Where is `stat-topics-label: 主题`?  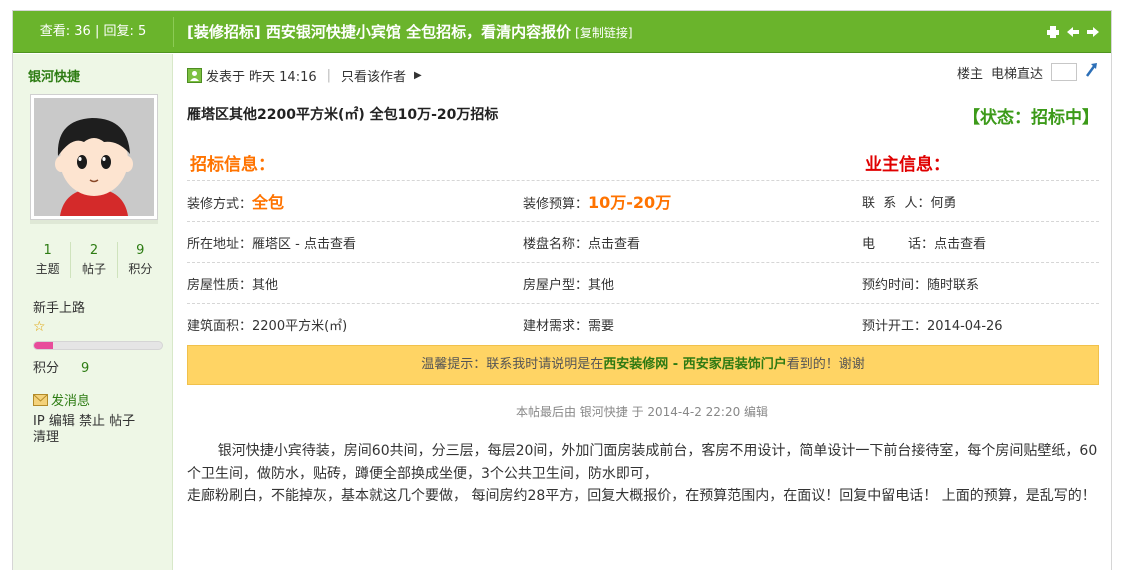
stat-topics-label: 主题 is located at coordinates (47, 269).